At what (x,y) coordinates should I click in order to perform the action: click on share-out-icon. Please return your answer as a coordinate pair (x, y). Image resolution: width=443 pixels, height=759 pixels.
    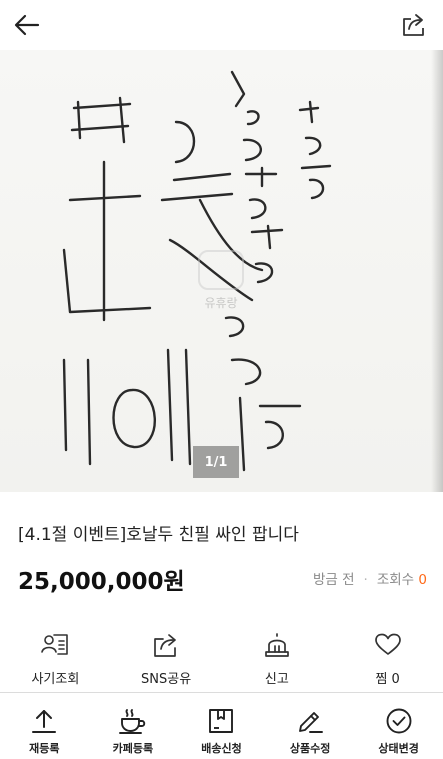
    Looking at the image, I should click on (413, 25).